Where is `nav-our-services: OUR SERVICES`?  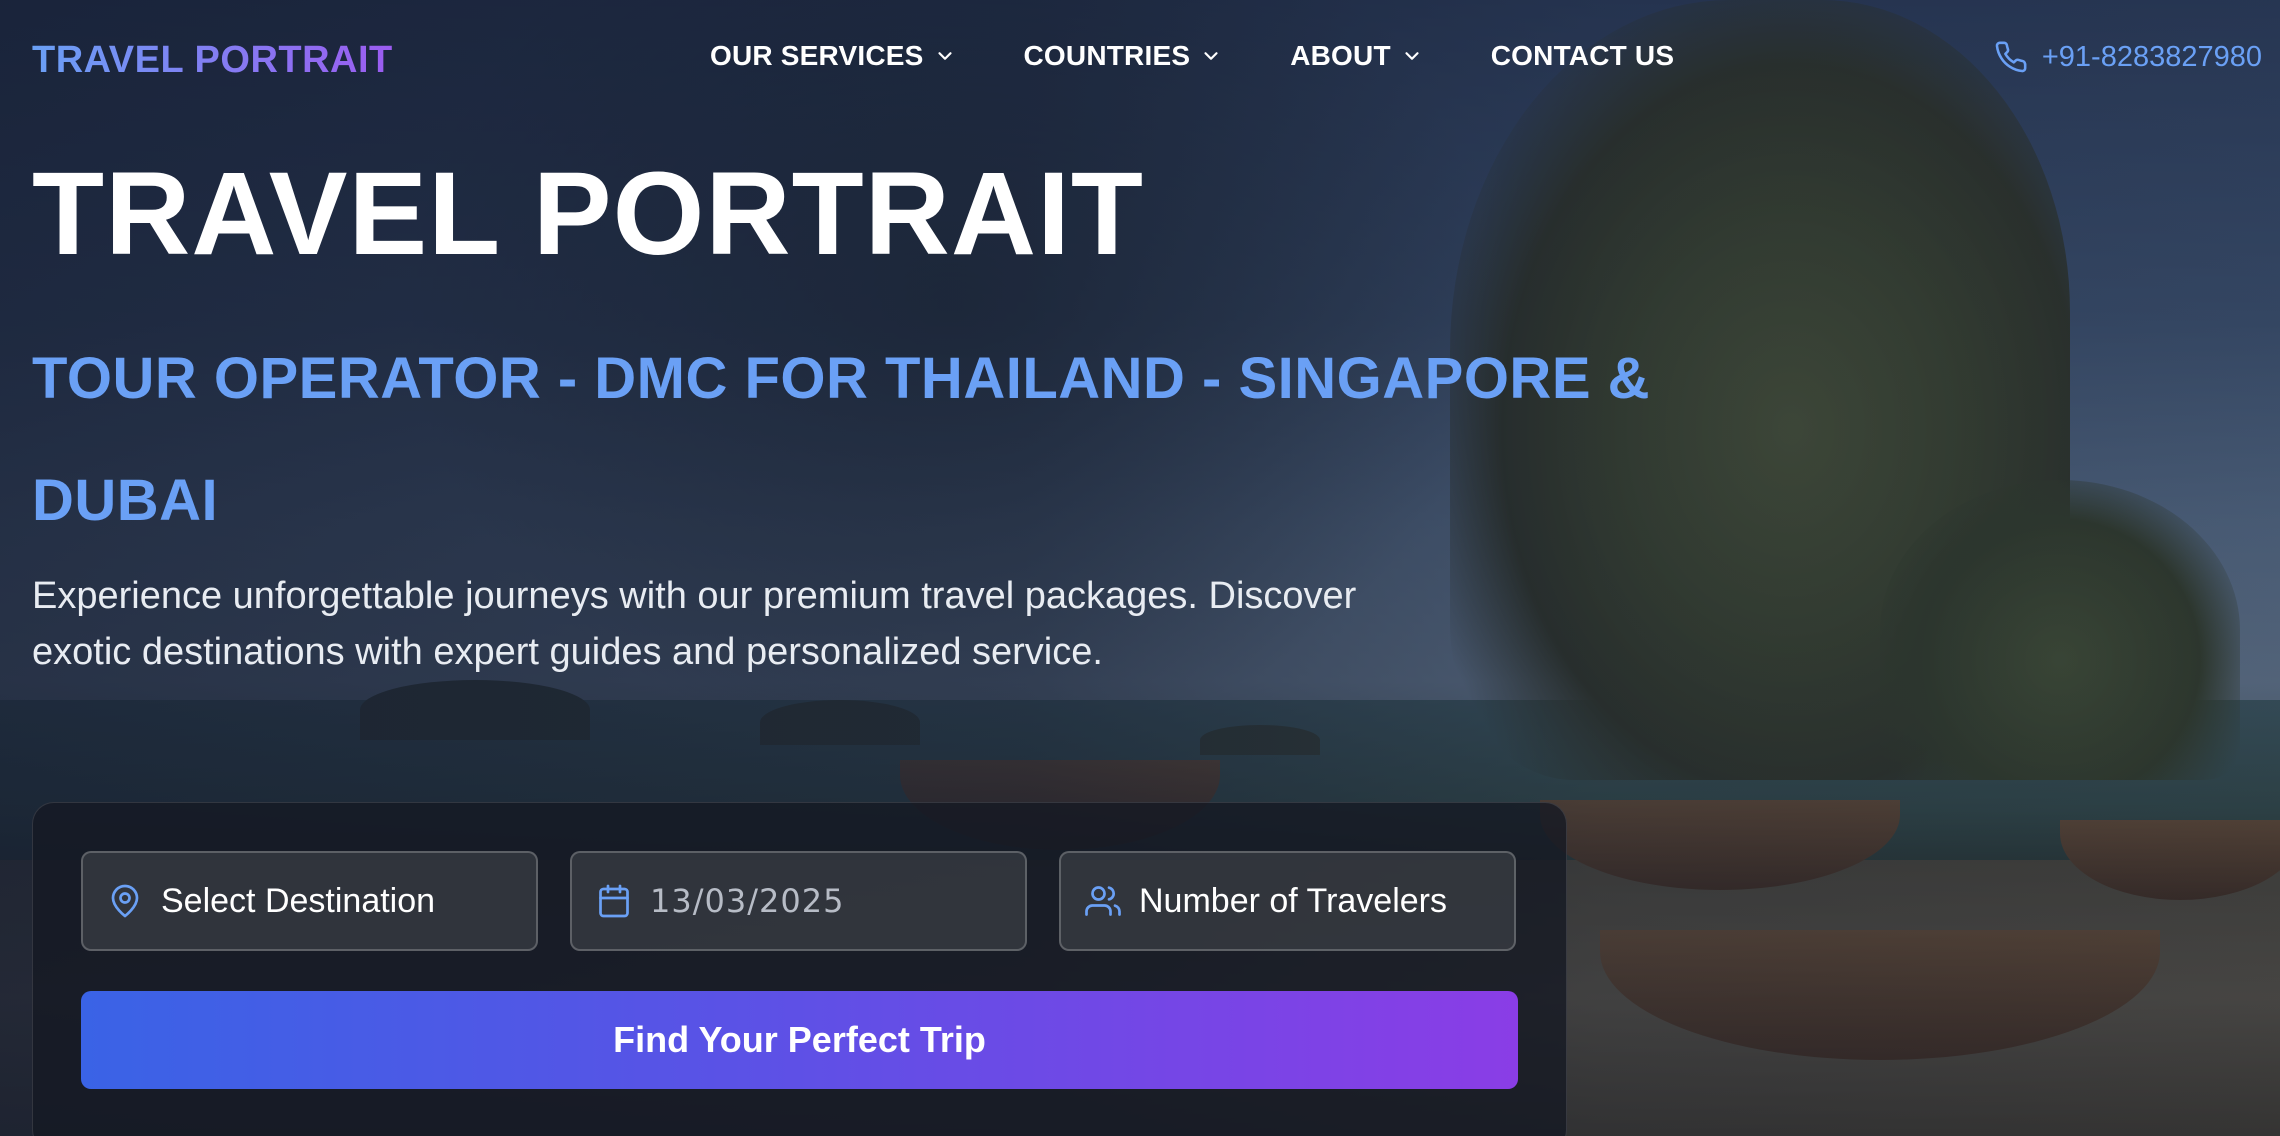
nav-our-services: OUR SERVICES is located at coordinates (833, 56).